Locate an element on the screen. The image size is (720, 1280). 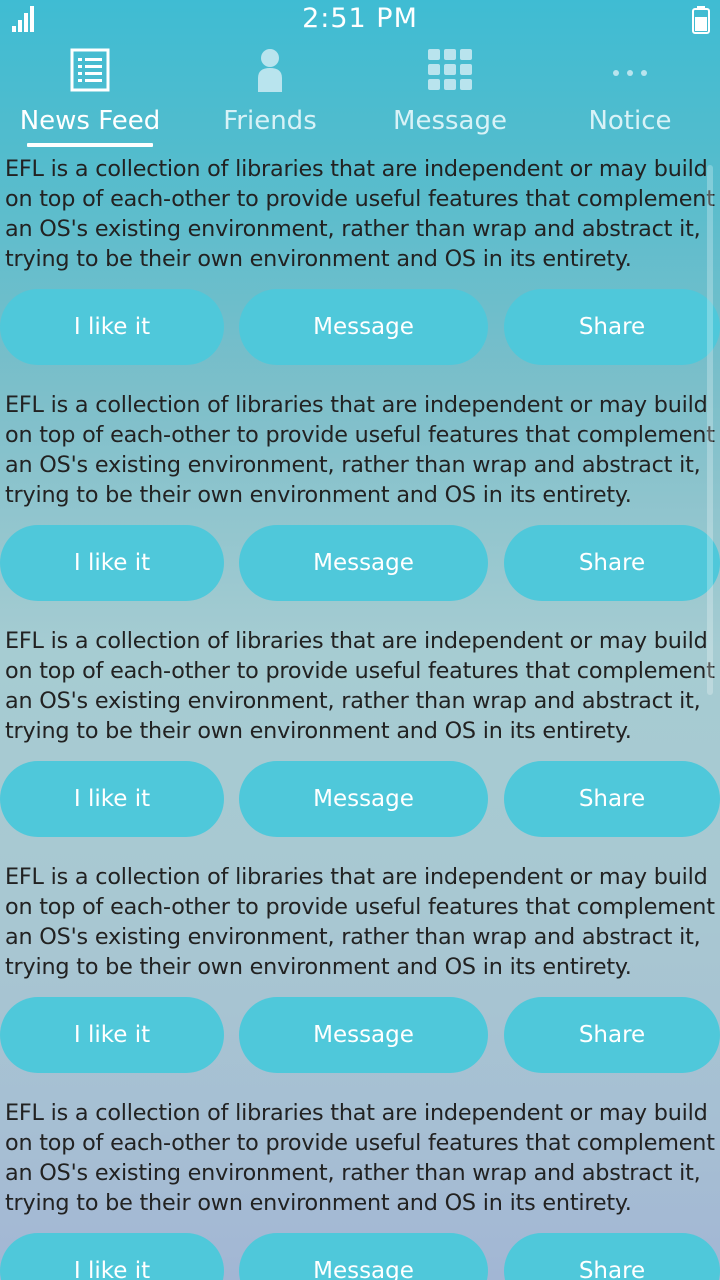
tab-label: Notice is located at coordinates (630, 121).